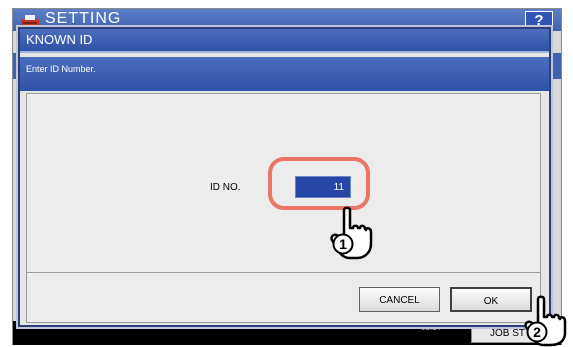 The image size is (573, 347). I want to click on instruction-text: Enter ID Number., so click(284, 74).